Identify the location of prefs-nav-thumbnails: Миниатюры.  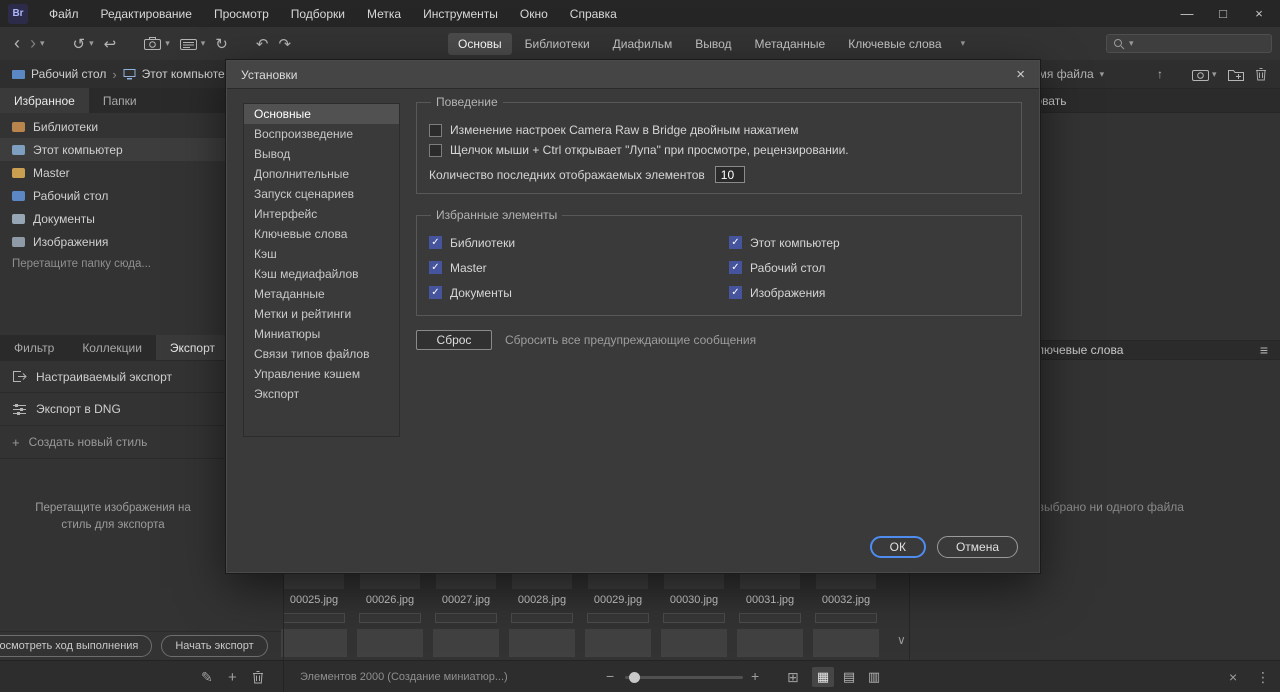
(321, 334).